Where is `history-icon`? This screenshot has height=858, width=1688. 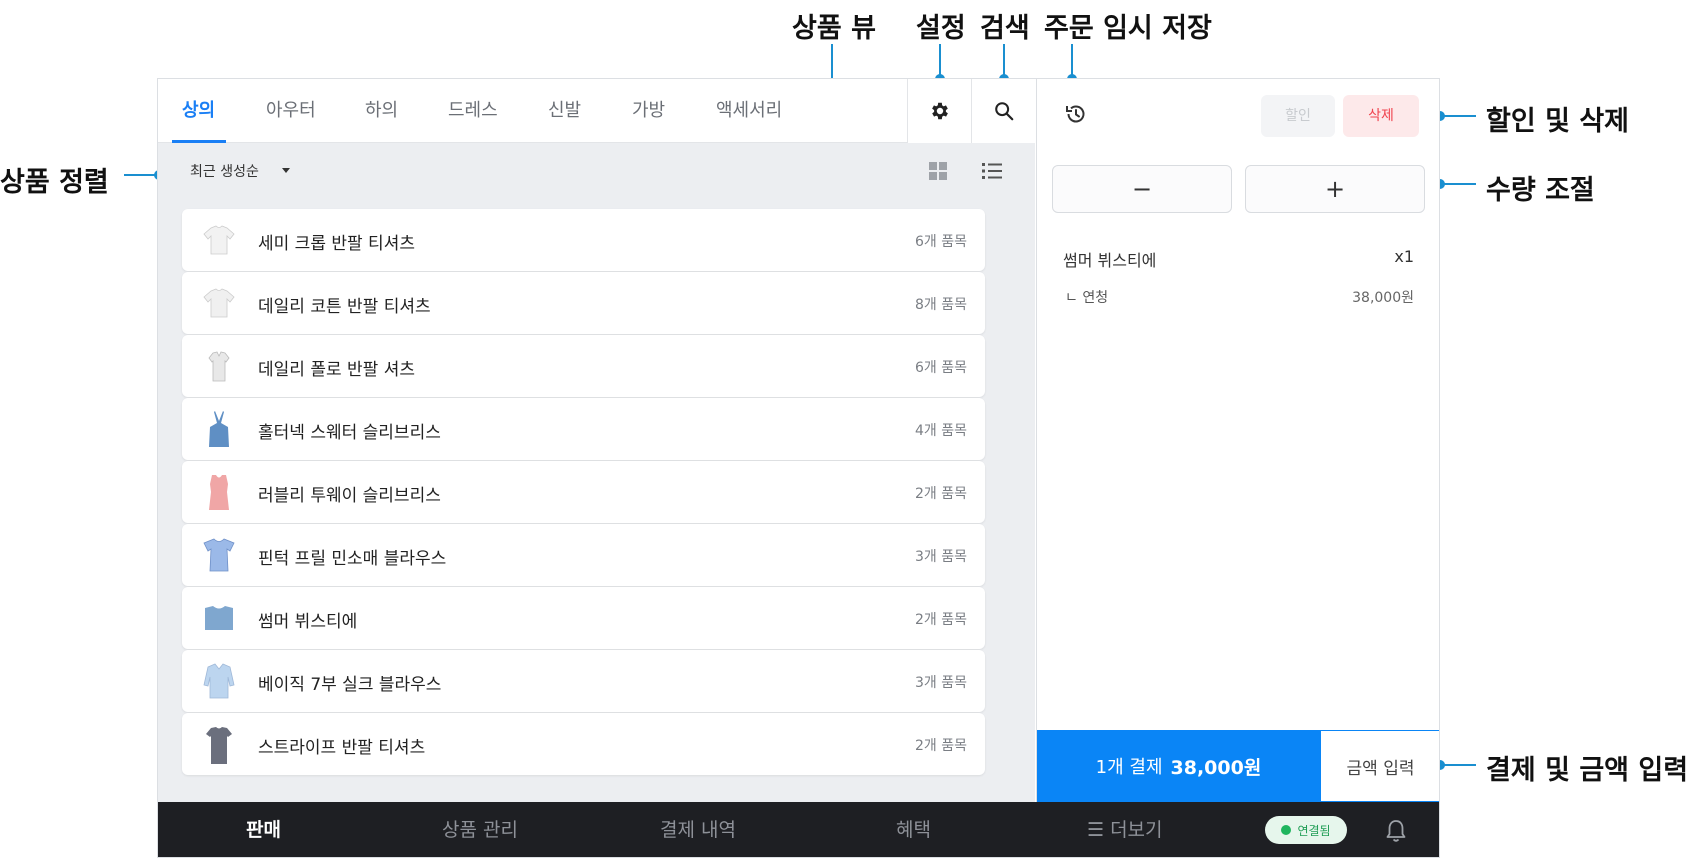
history-icon is located at coordinates (1075, 114).